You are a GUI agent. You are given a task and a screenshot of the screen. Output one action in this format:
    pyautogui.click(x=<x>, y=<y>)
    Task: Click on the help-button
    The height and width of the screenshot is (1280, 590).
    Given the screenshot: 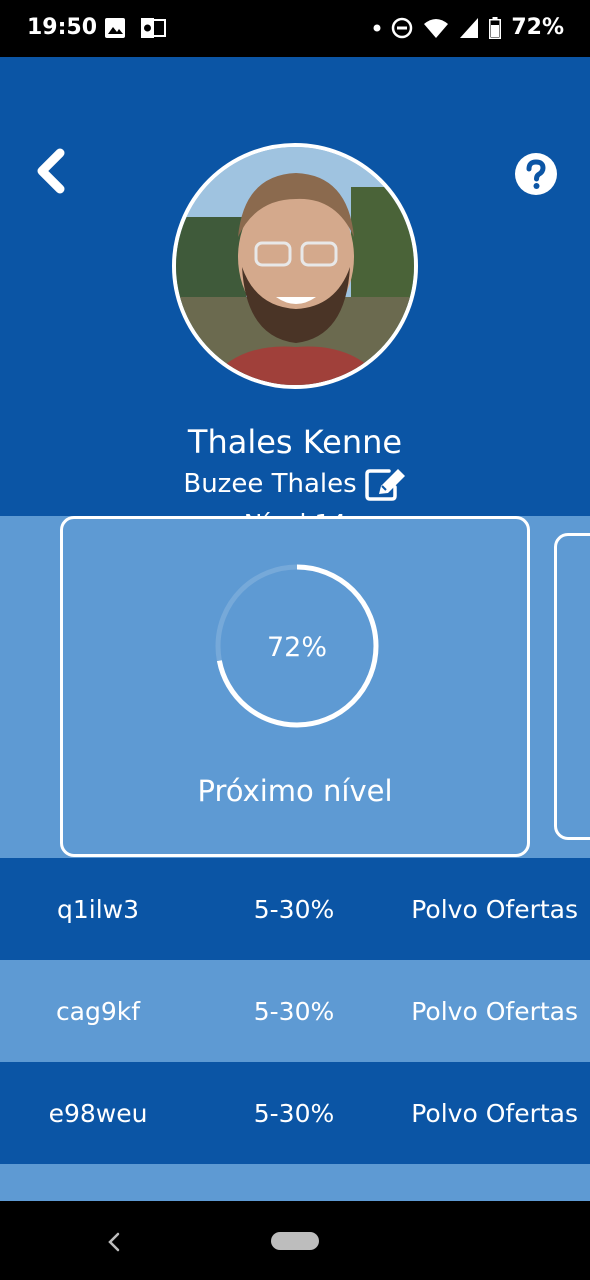 What is the action you would take?
    pyautogui.click(x=536, y=174)
    